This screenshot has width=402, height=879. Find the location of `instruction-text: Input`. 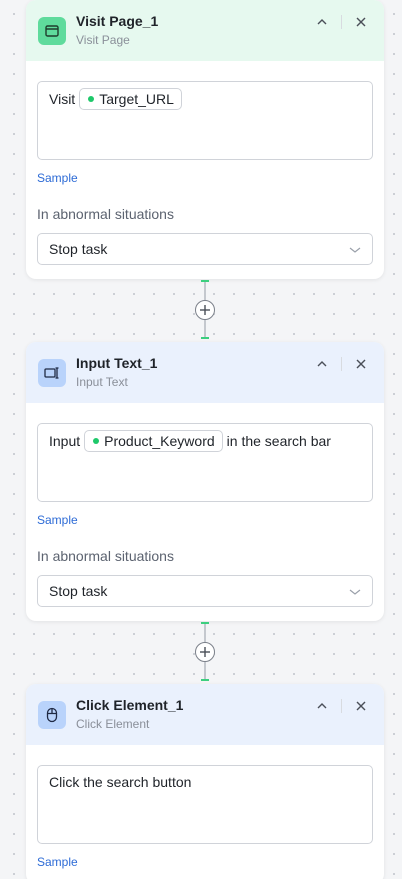

instruction-text: Input is located at coordinates (65, 441).